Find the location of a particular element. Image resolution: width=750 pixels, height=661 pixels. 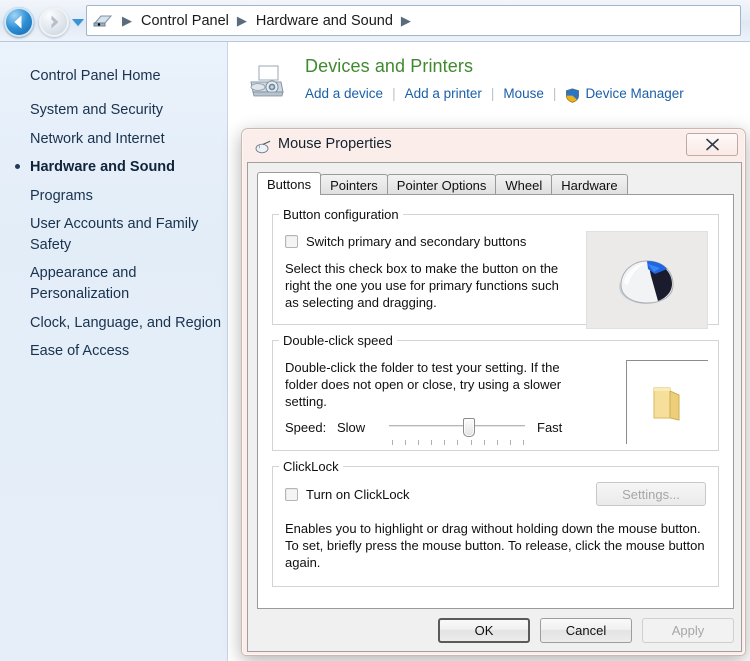

mouse-icon is located at coordinates (263, 147).